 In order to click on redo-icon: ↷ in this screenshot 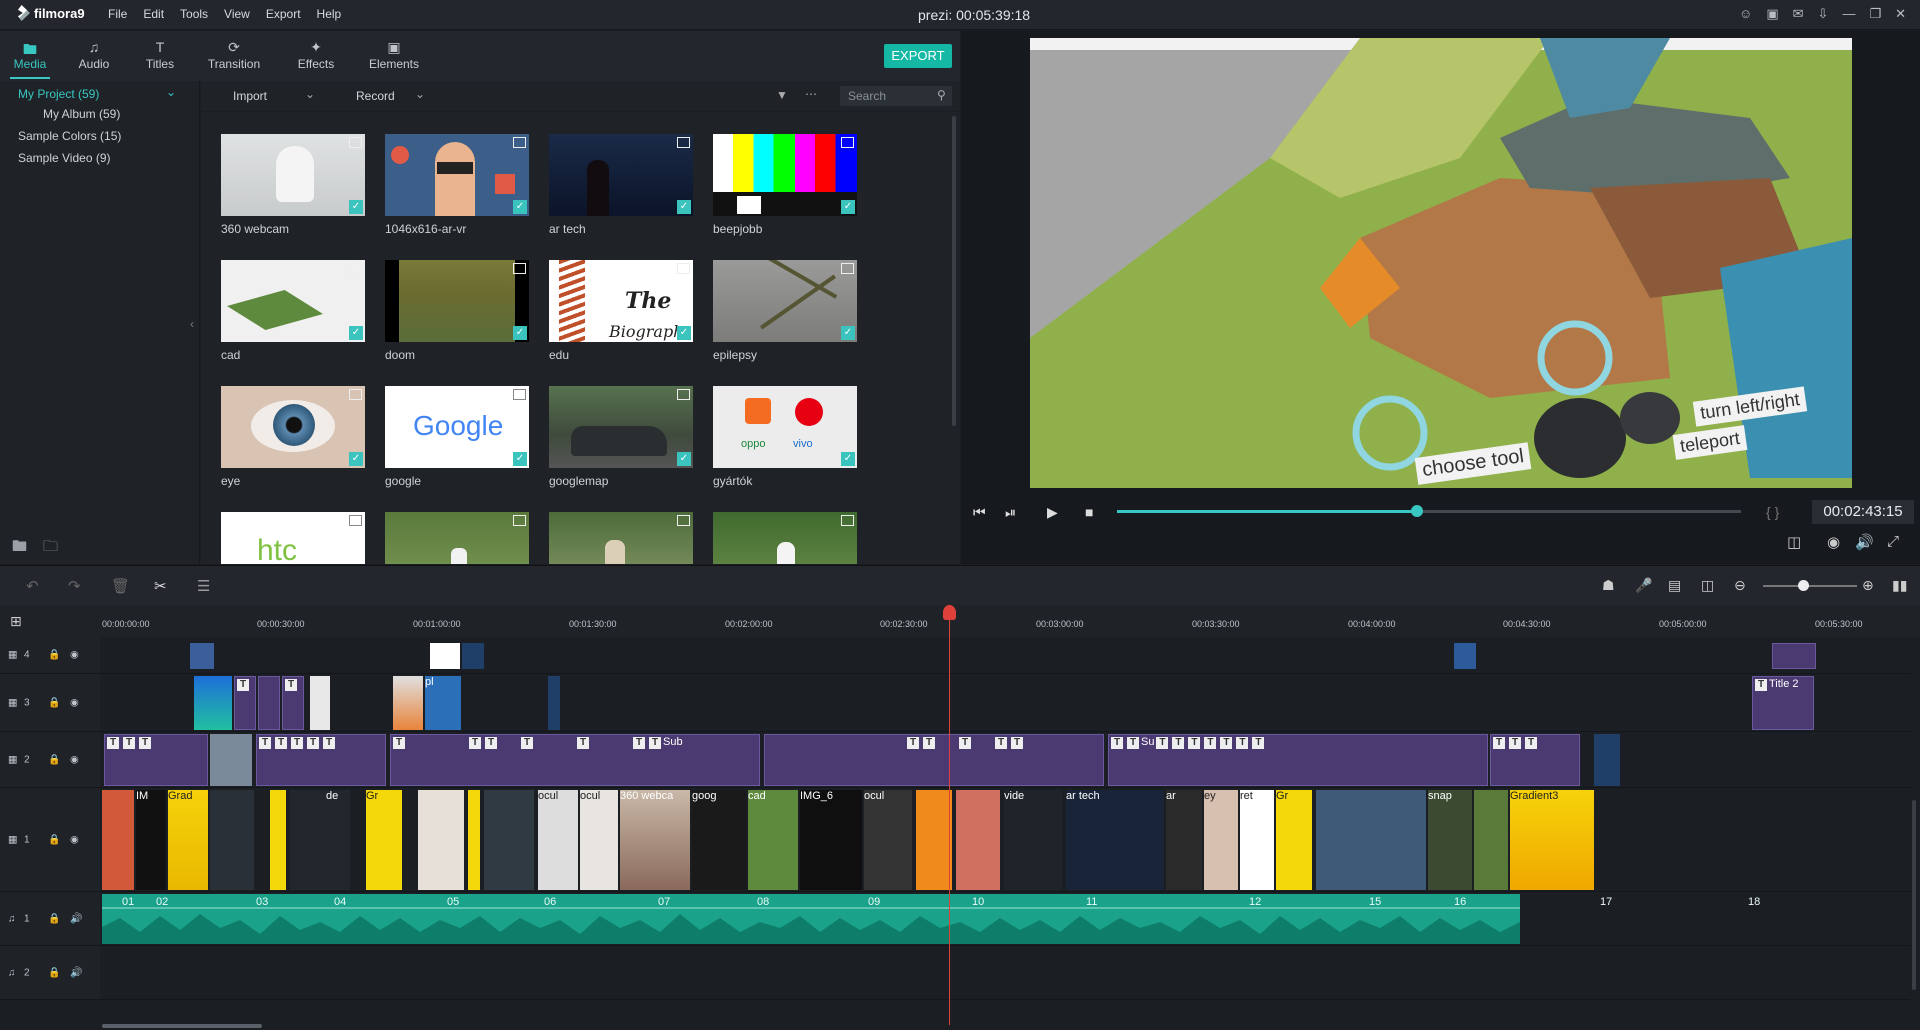, I will do `click(74, 586)`.